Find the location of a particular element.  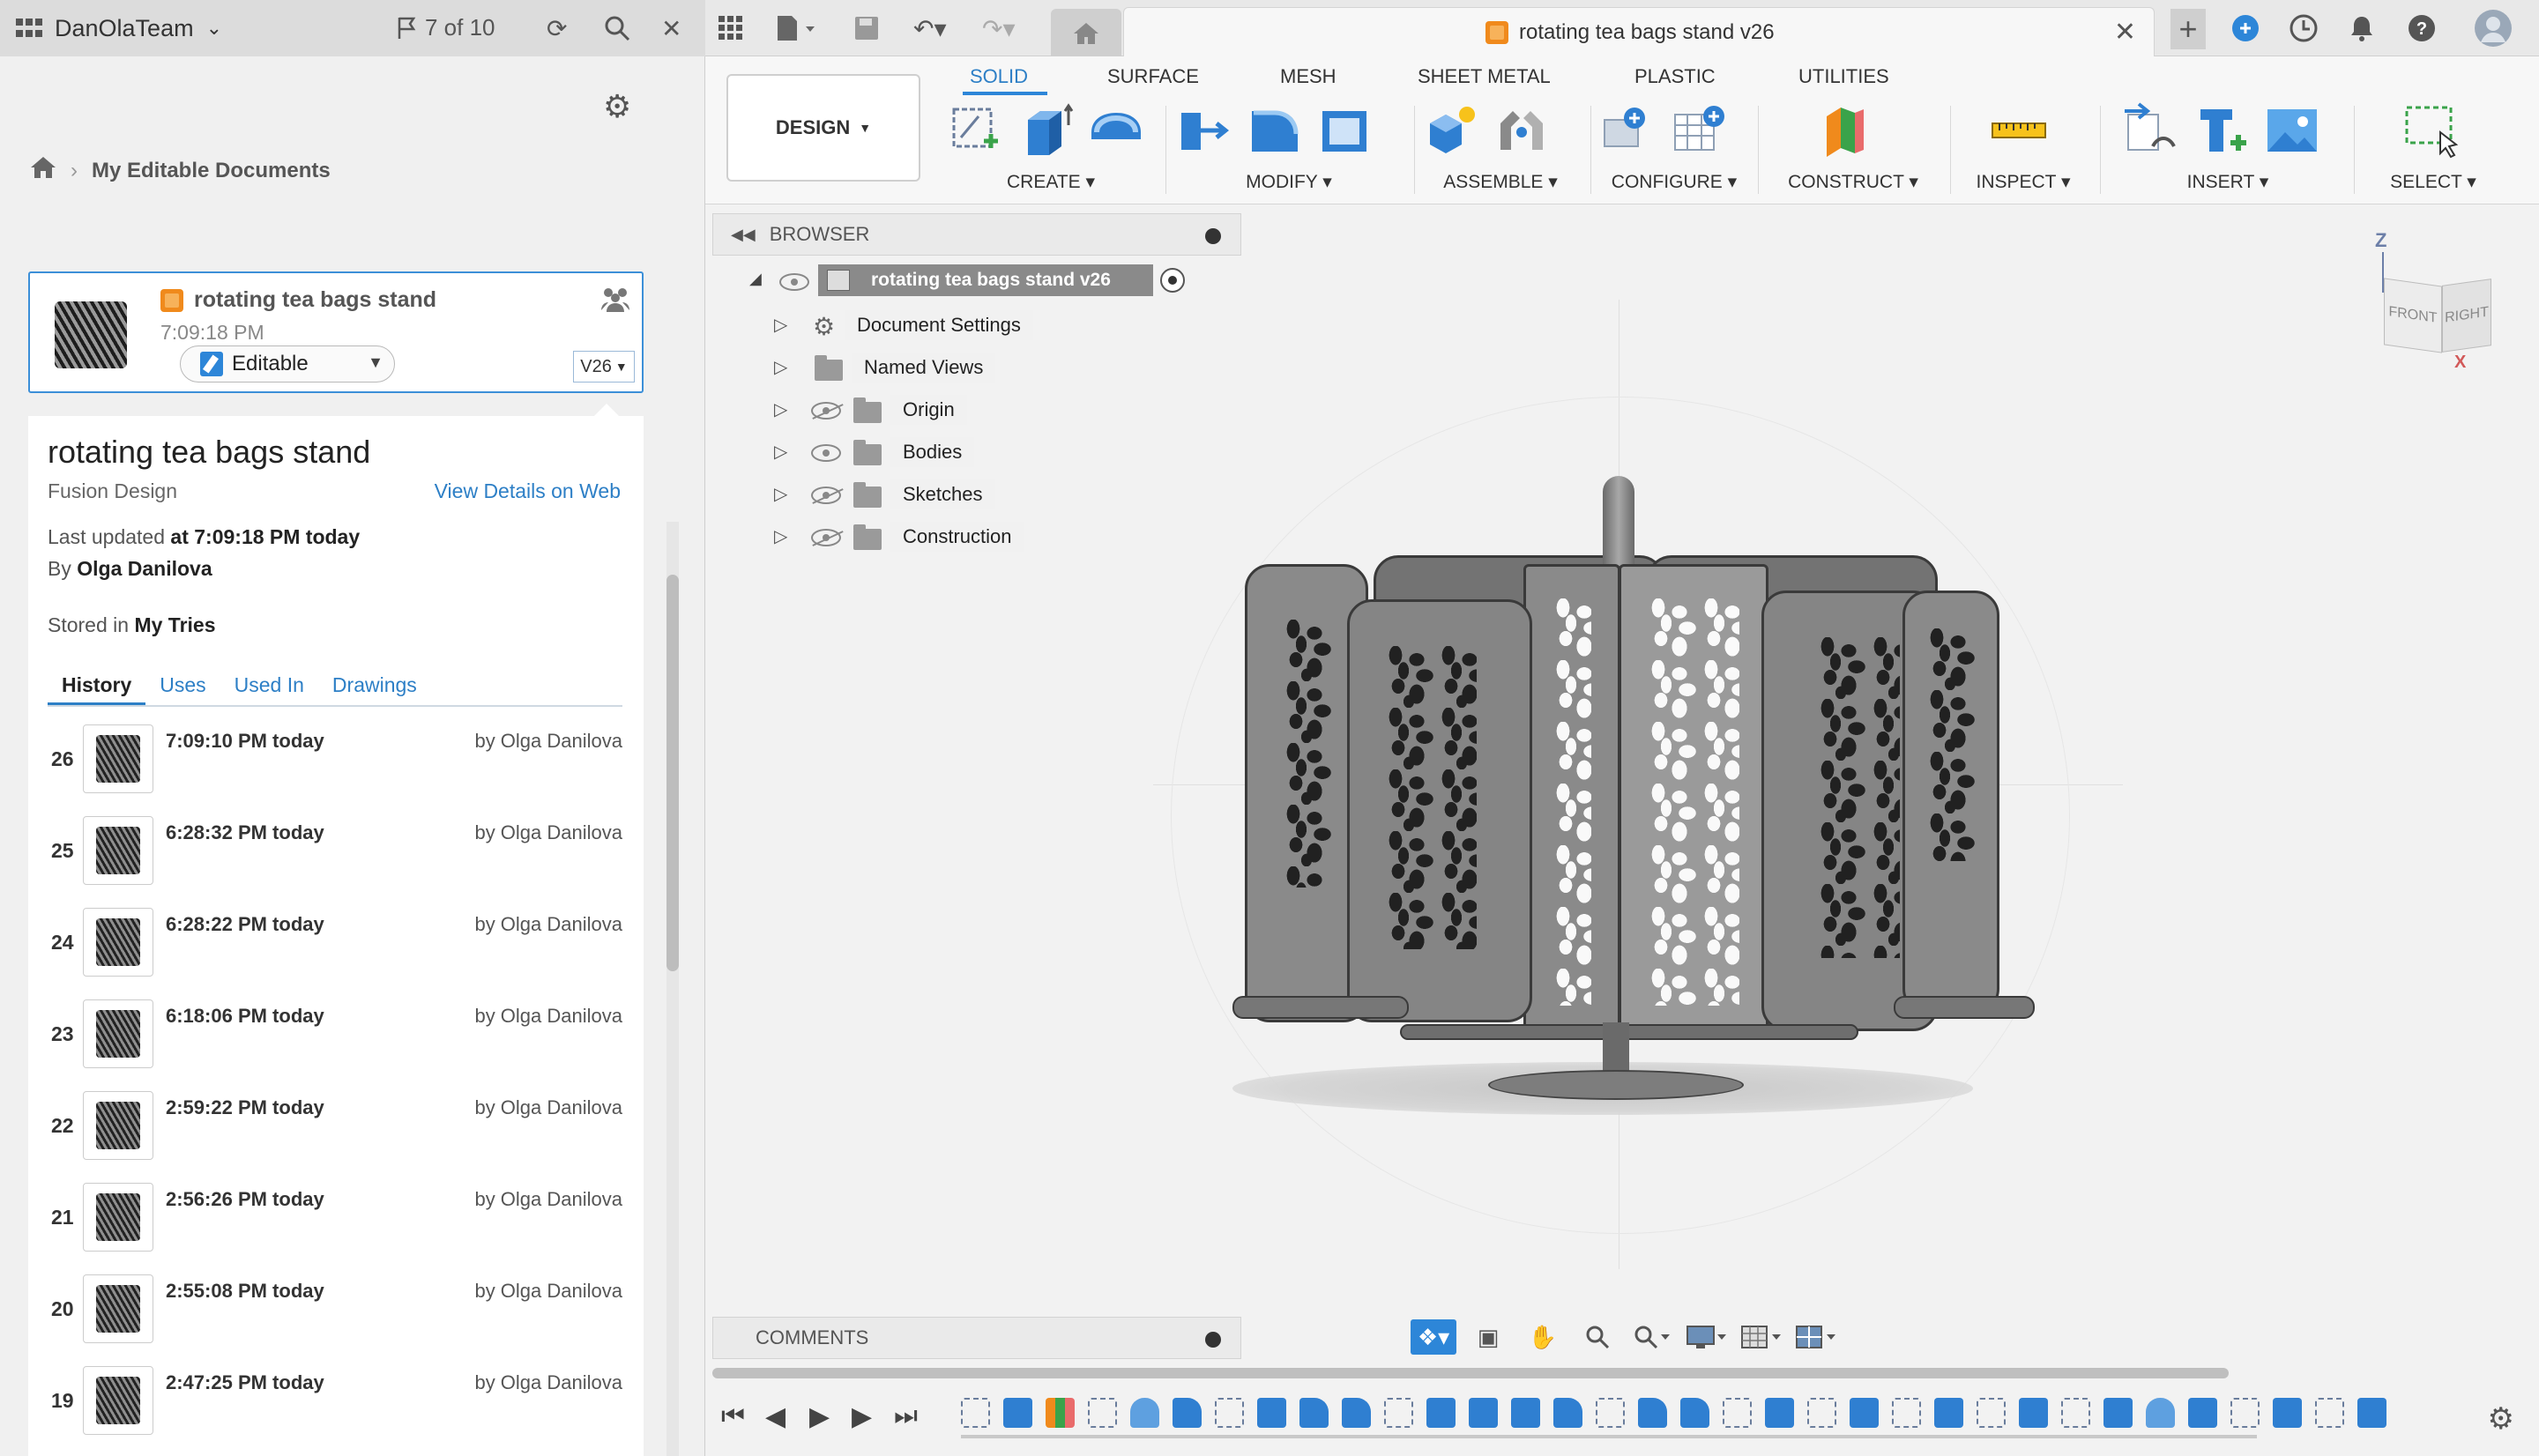

history-row: 24 6:28:22 PM today by Olga Danilova is located at coordinates (335, 943).